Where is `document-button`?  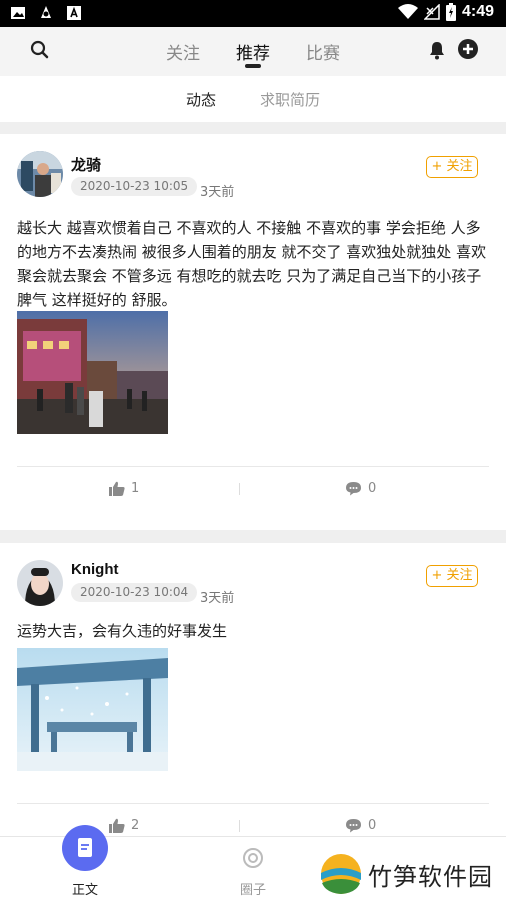
document-button is located at coordinates (85, 848).